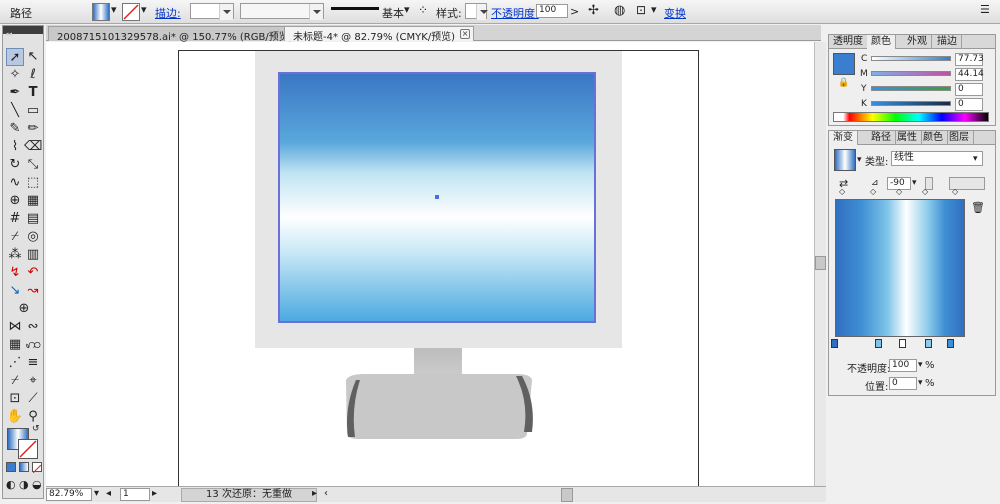 The height and width of the screenshot is (504, 1000). I want to click on warp-tool-icon: ∿, so click(15, 183).